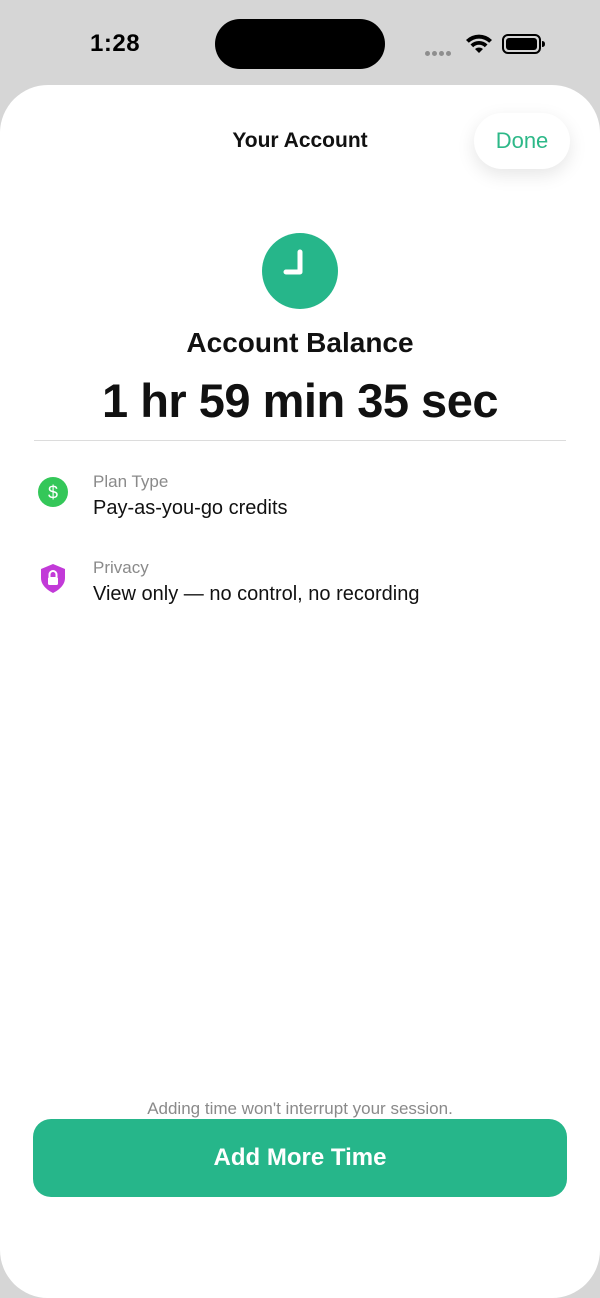 This screenshot has width=600, height=1298. I want to click on status-time: 1:28, so click(115, 43).